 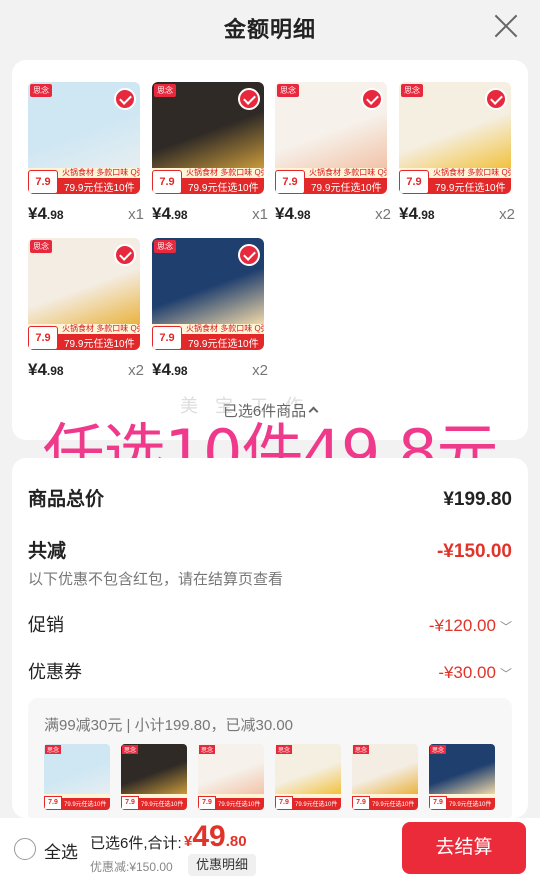 What do you see at coordinates (464, 848) in the screenshot?
I see `checkout-button: 去结算` at bounding box center [464, 848].